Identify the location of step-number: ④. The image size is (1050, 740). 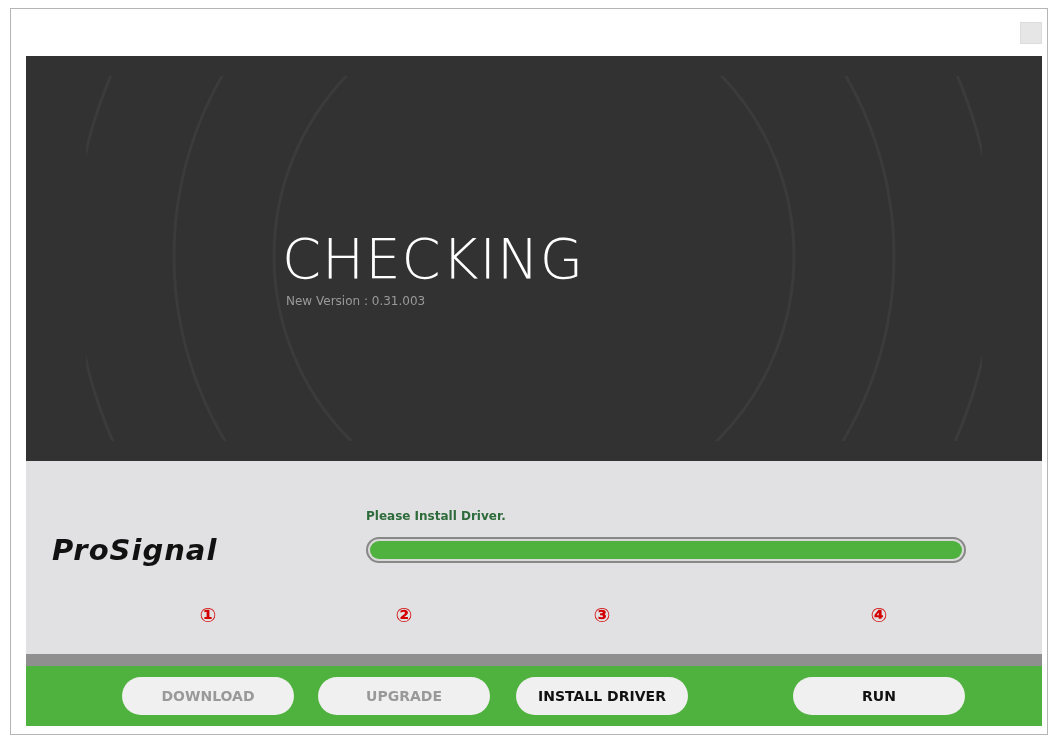
(879, 615).